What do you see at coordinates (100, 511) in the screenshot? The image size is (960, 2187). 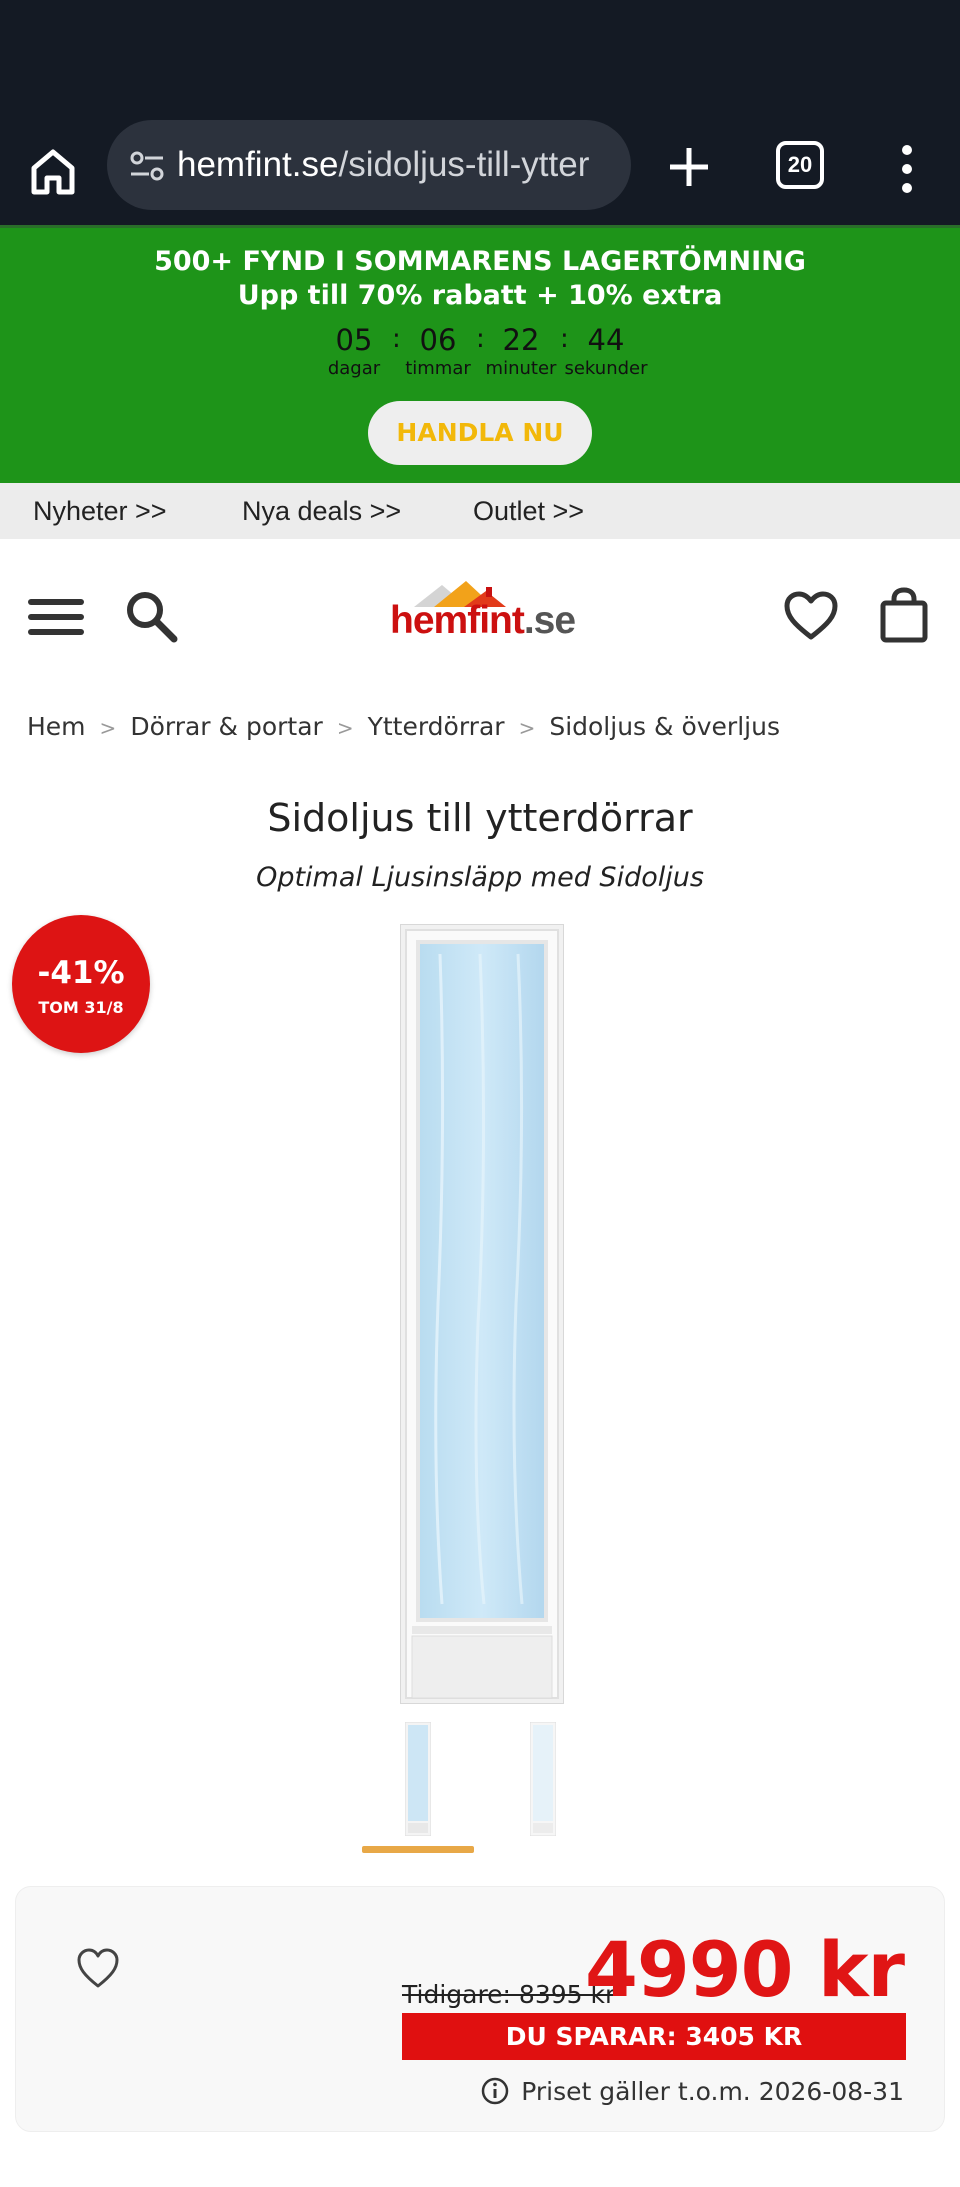 I see `quicknav-item-nyheter: Nyheter >>` at bounding box center [100, 511].